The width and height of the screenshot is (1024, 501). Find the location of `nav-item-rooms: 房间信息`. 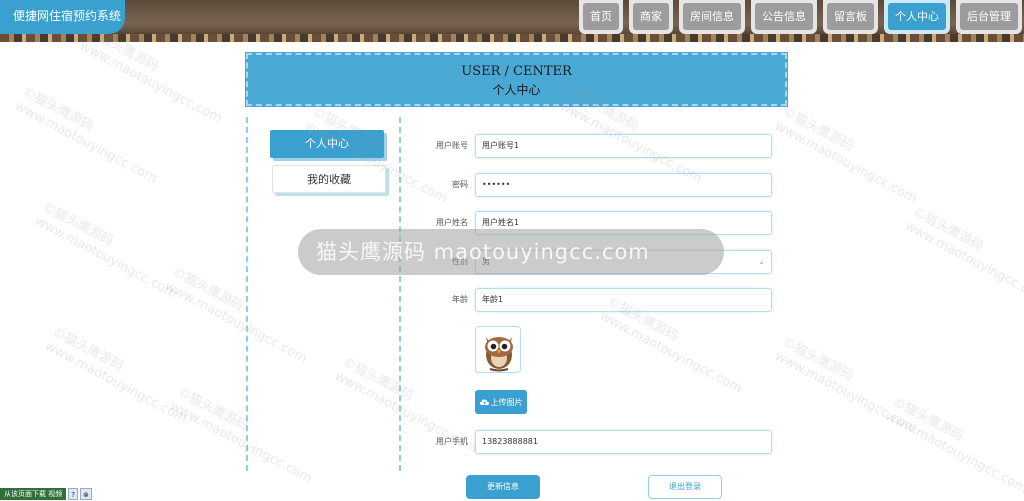

nav-item-rooms: 房间信息 is located at coordinates (712, 17).